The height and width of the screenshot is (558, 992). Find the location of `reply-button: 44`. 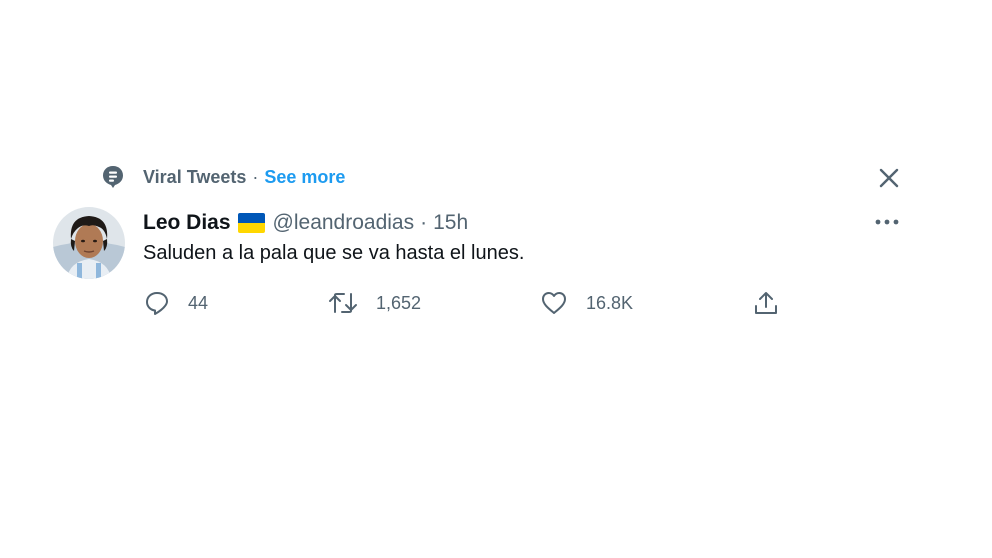

reply-button: 44 is located at coordinates (176, 303).